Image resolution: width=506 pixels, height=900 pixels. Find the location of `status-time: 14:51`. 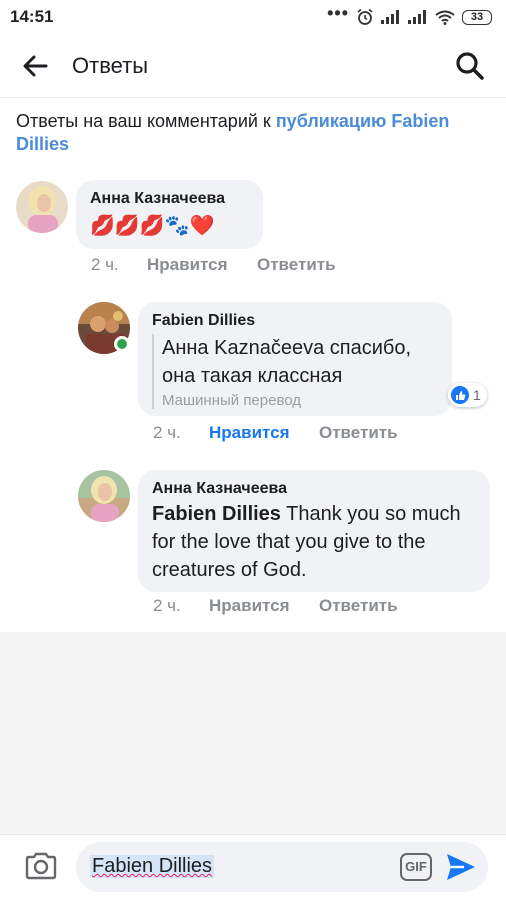

status-time: 14:51 is located at coordinates (32, 16).